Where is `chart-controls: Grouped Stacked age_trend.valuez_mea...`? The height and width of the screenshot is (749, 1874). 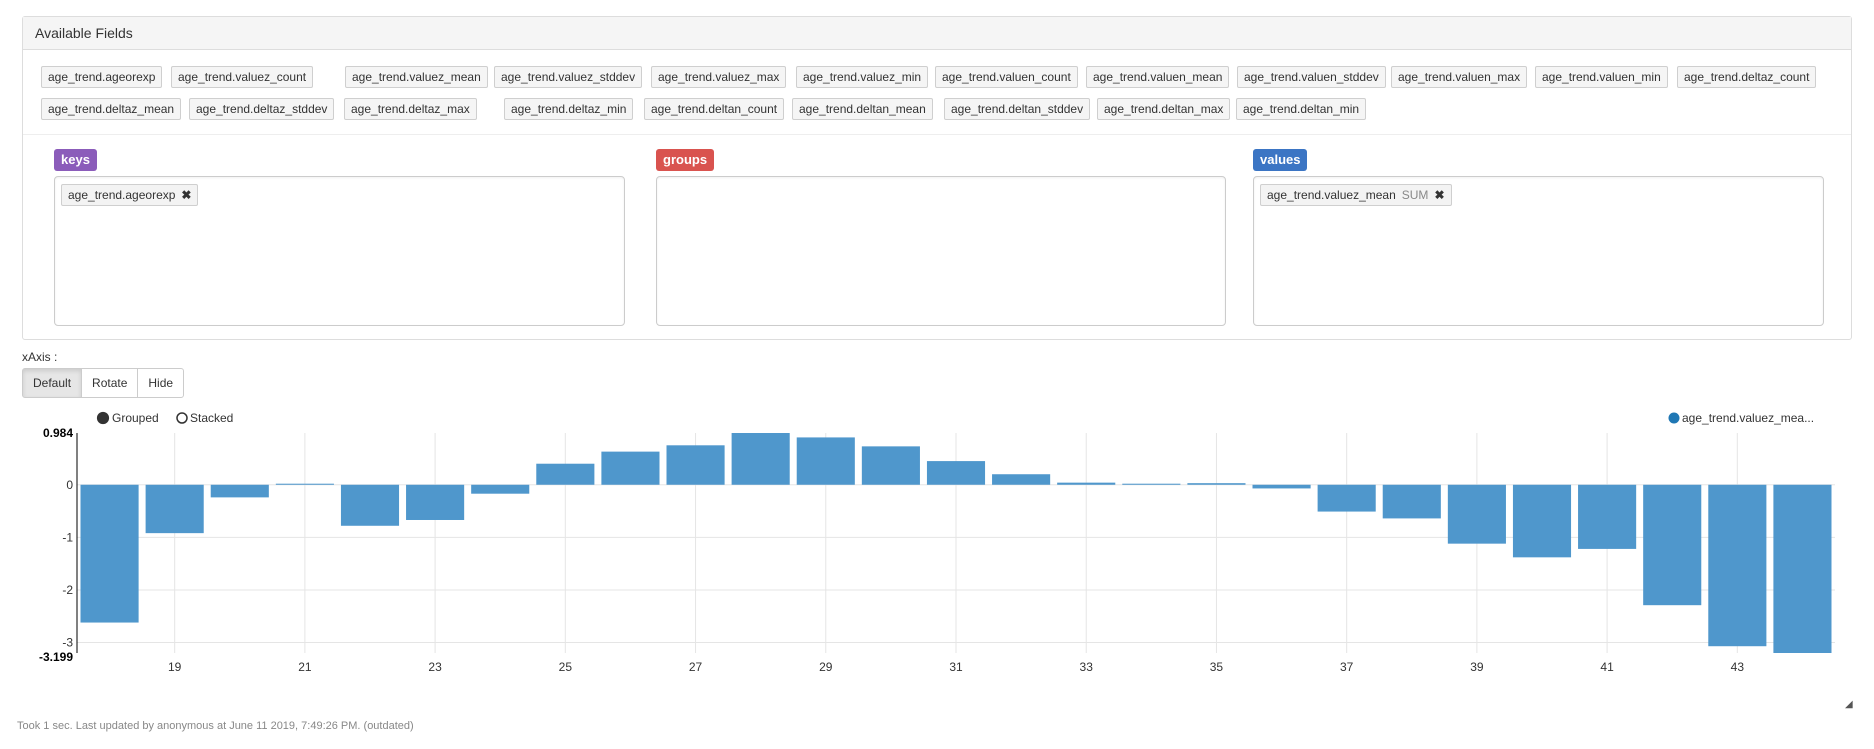
chart-controls: Grouped Stacked age_trend.valuez_mea... is located at coordinates (955, 418).